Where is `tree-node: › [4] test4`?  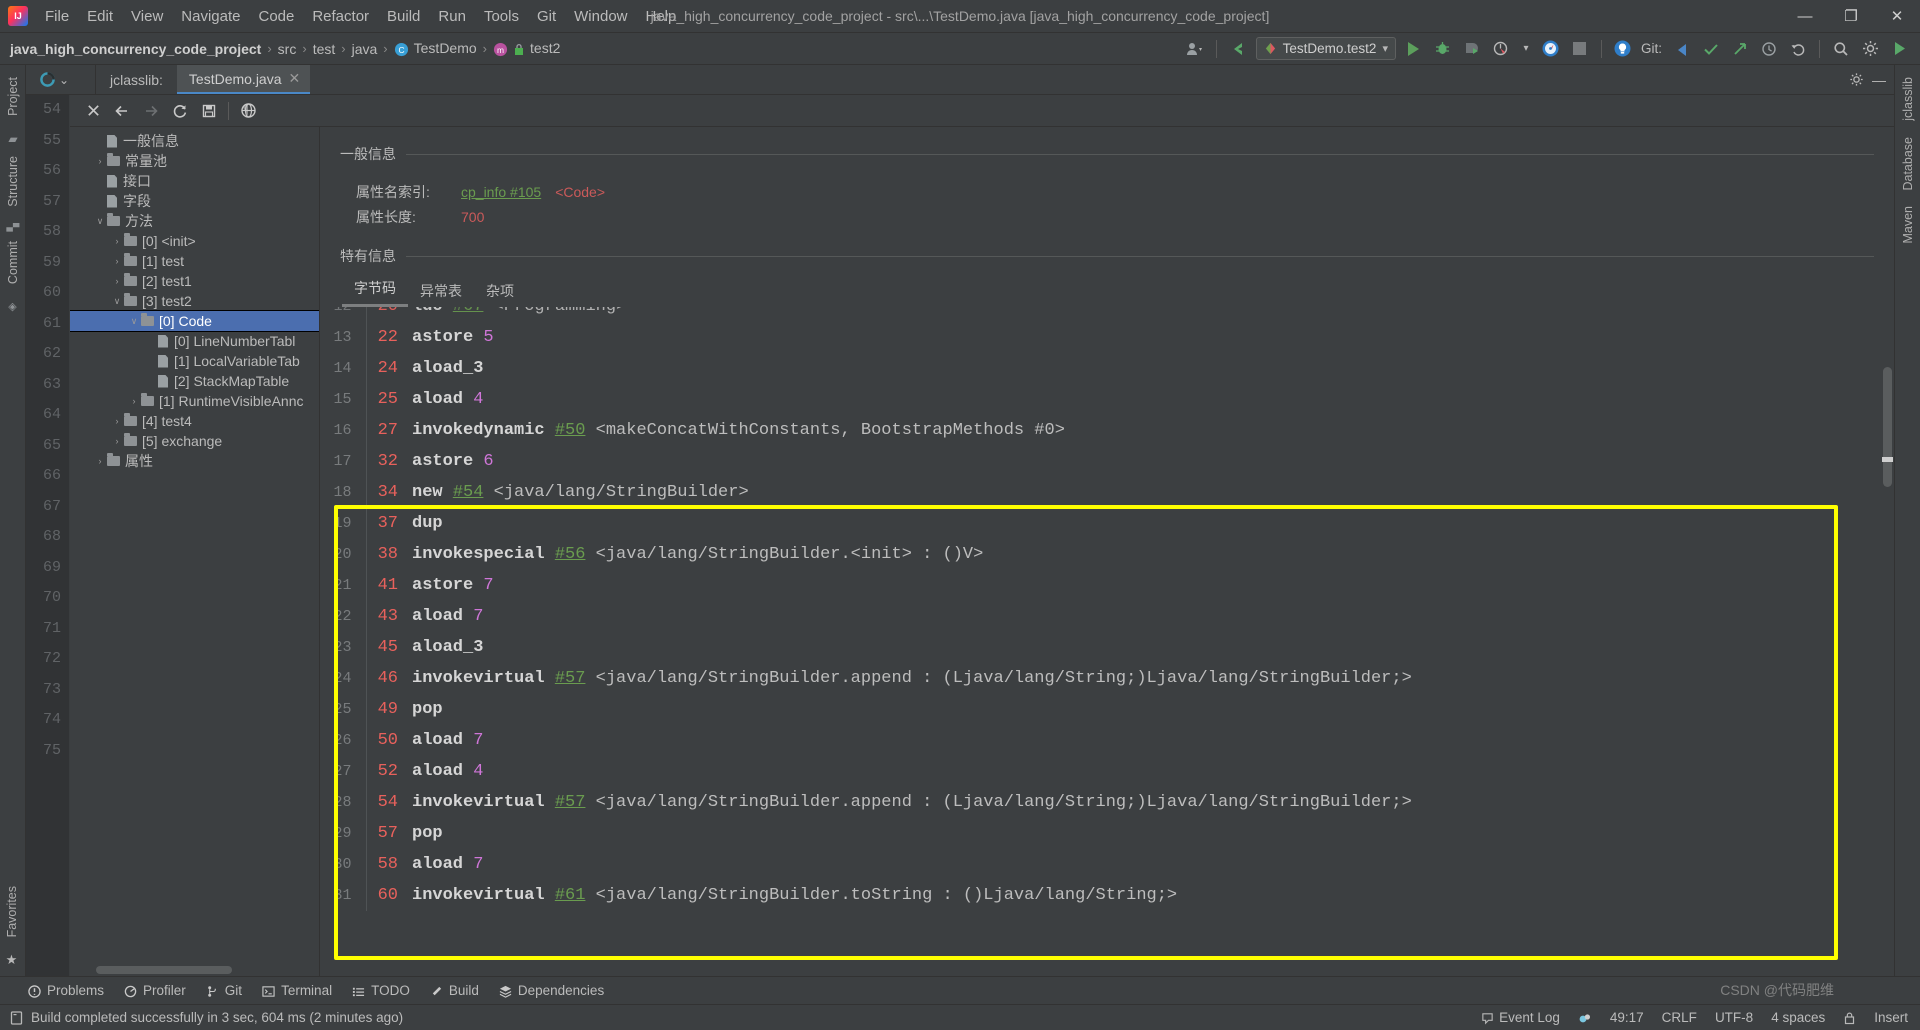
tree-node: › [4] test4 is located at coordinates (194, 421).